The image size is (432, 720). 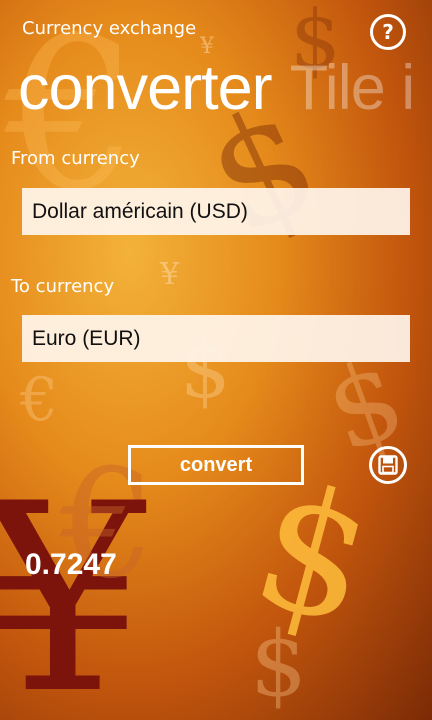 I want to click on help-button: ?, so click(x=388, y=32).